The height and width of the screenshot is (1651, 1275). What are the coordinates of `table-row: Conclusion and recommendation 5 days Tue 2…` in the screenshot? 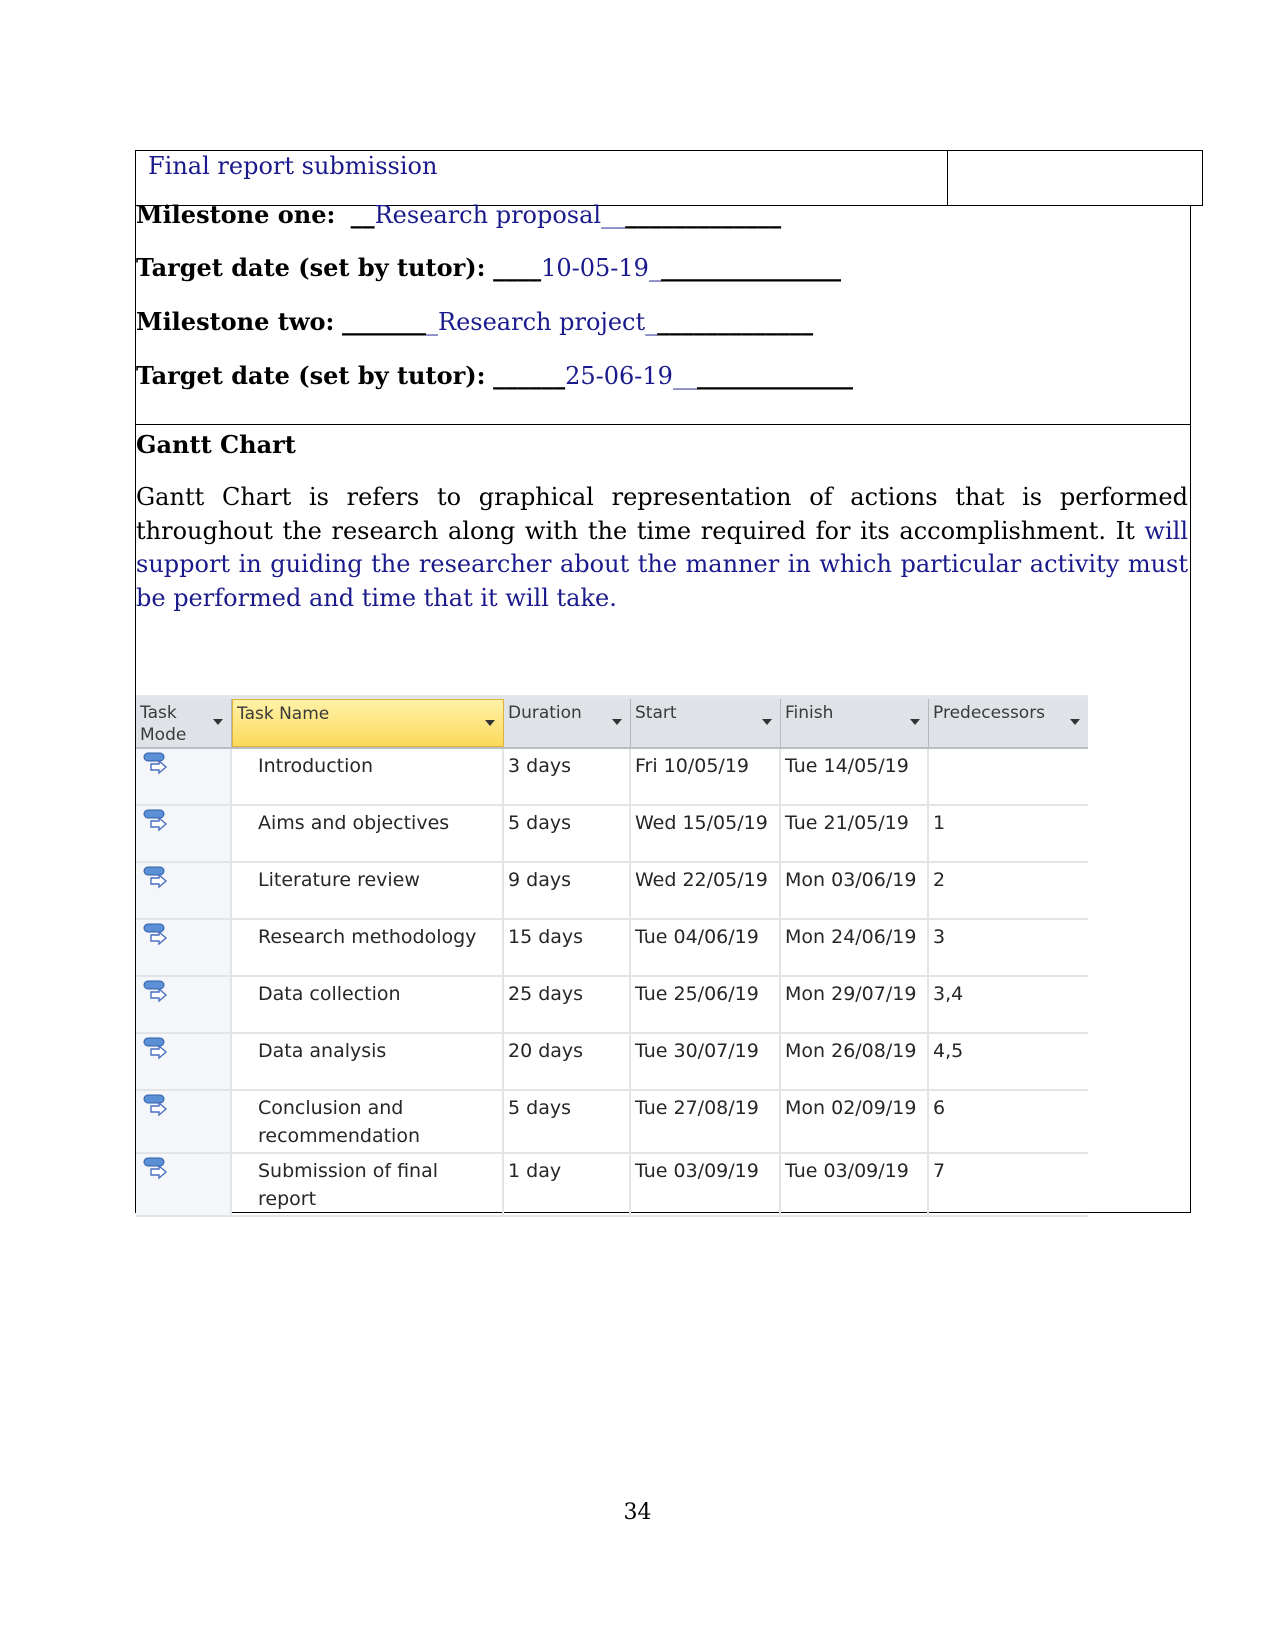 It's located at (612, 1122).